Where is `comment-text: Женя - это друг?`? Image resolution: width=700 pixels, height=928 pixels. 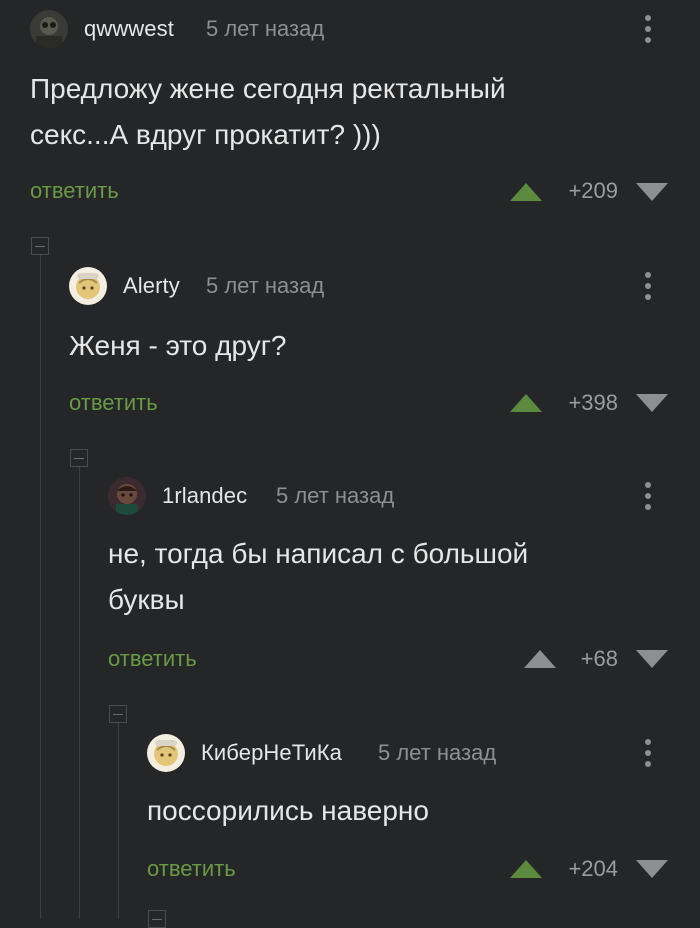
comment-text: Женя - это друг? is located at coordinates (178, 346).